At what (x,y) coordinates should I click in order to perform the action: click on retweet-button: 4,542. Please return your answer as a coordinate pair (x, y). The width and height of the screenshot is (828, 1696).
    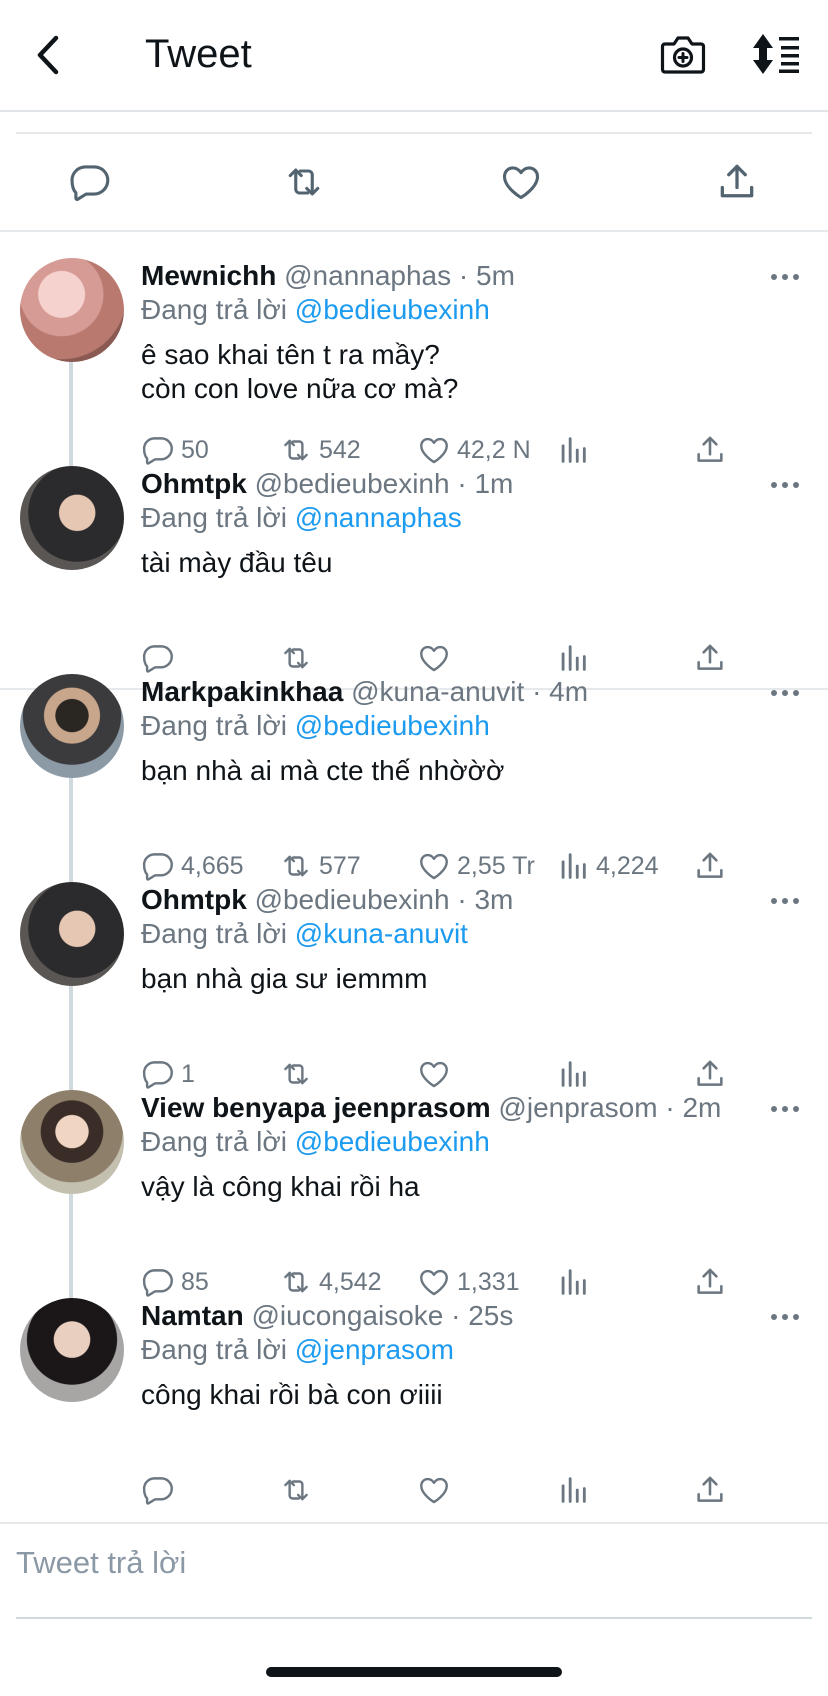
    Looking at the image, I should click on (330, 1282).